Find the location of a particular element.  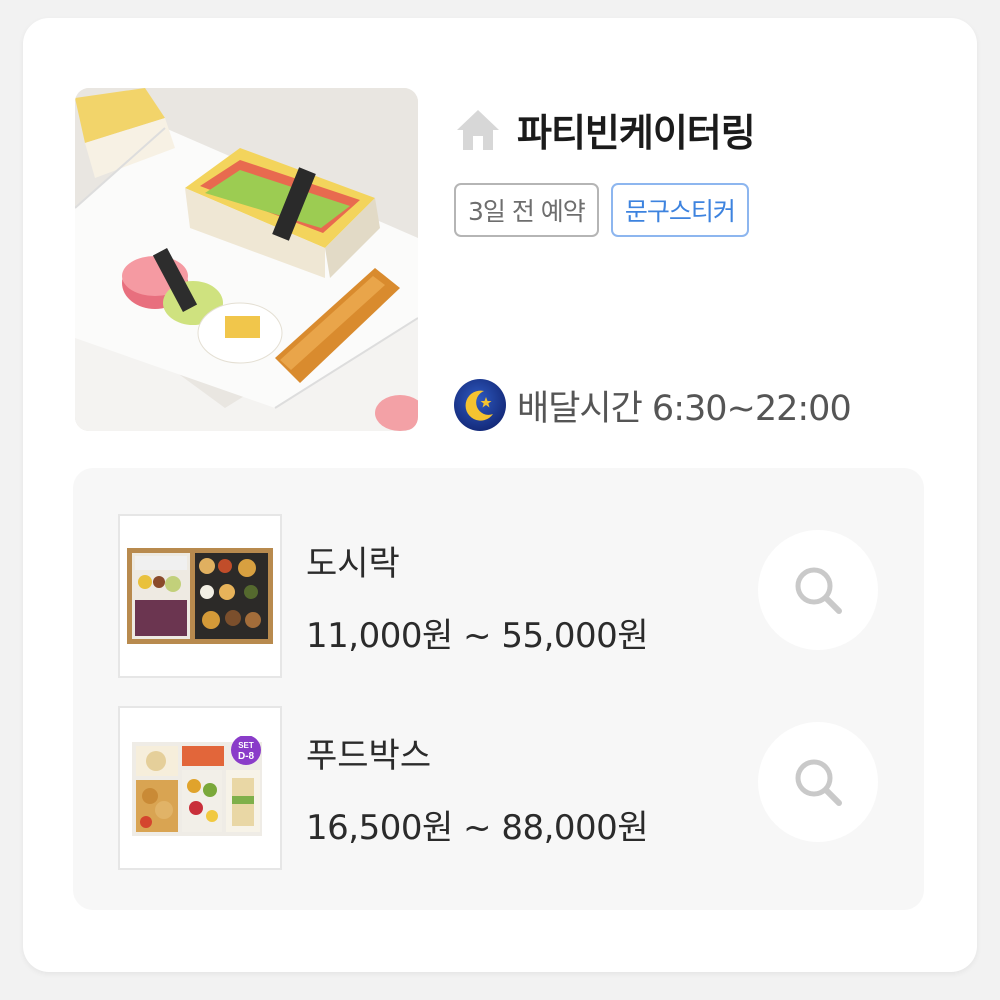

menu-name: 푸드박스 is located at coordinates (369, 756).